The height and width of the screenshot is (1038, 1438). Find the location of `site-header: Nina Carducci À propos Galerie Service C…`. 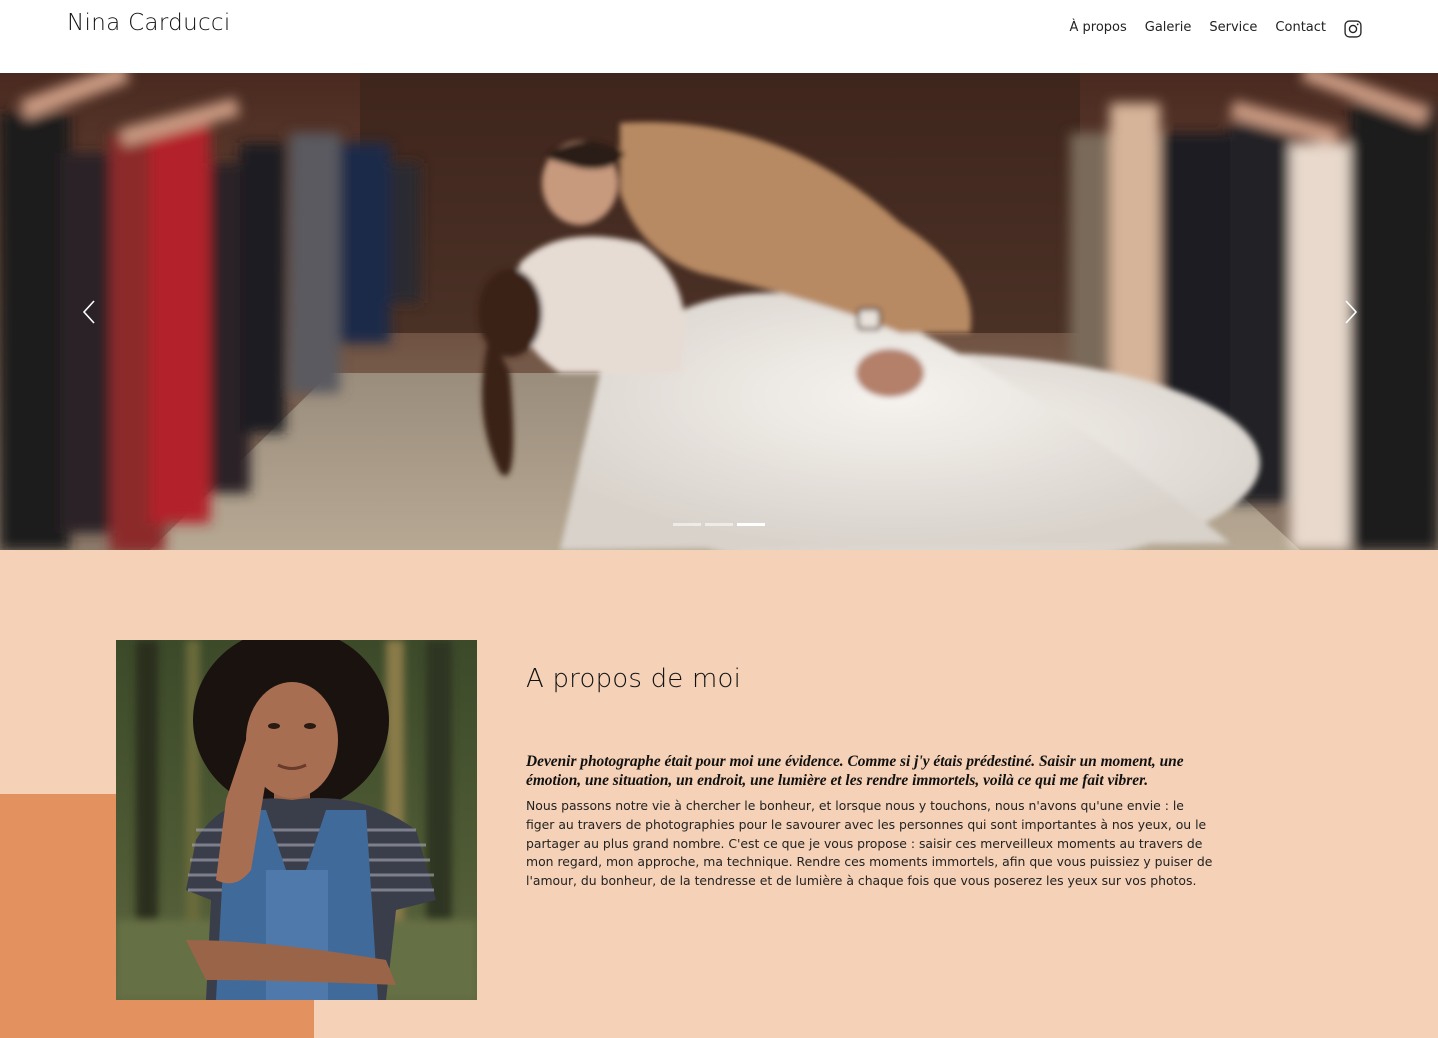

site-header: Nina Carducci À propos Galerie Service C… is located at coordinates (719, 36).